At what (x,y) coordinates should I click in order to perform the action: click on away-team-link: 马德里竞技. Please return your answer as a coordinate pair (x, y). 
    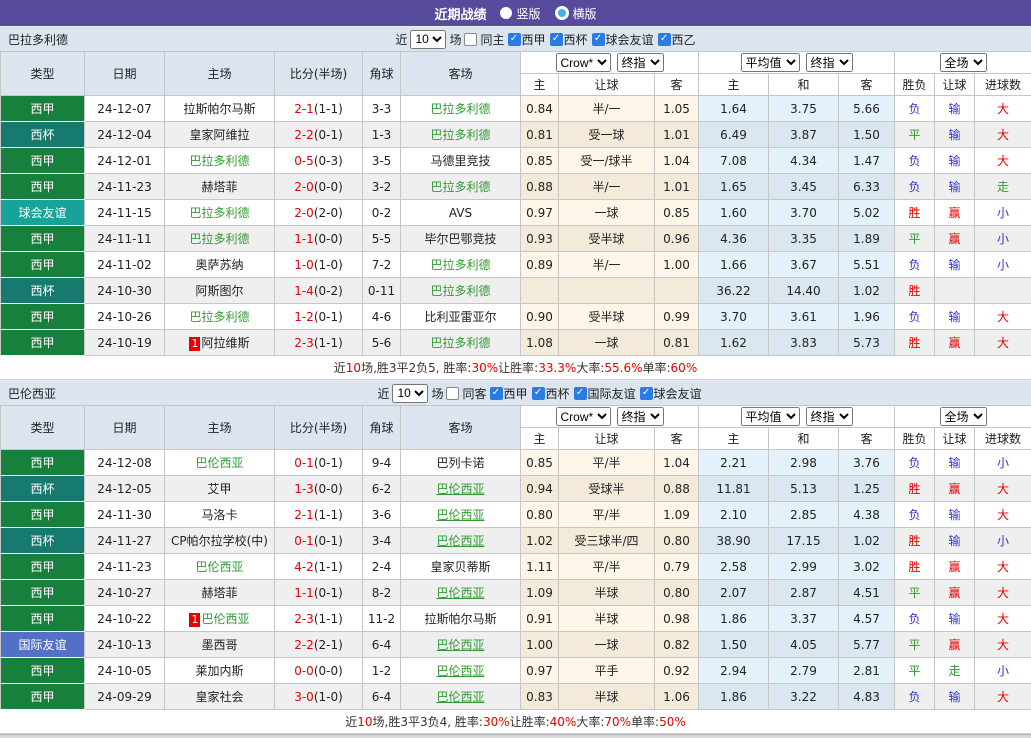
    Looking at the image, I should click on (460, 161).